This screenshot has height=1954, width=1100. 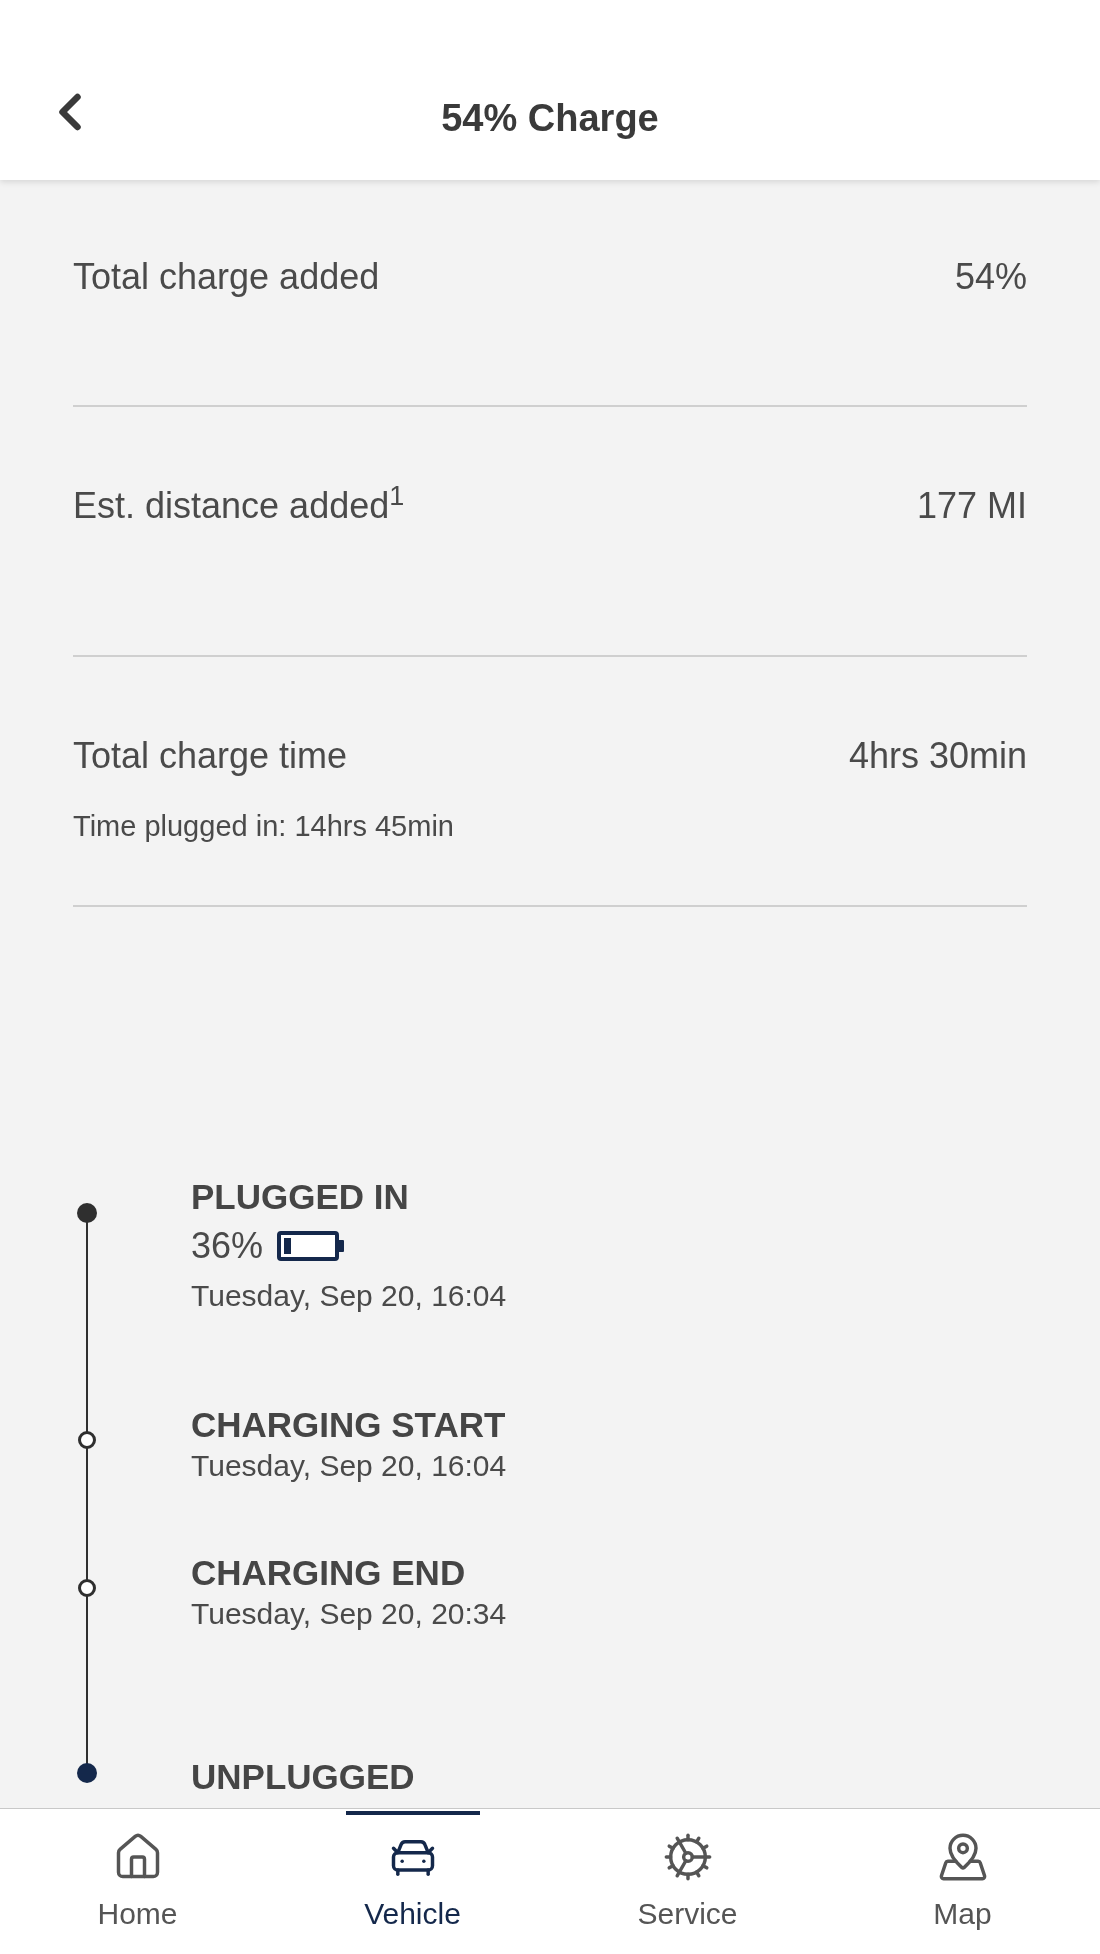 What do you see at coordinates (264, 826) in the screenshot?
I see `stat-note: Time plugged in: 14hrs 45min` at bounding box center [264, 826].